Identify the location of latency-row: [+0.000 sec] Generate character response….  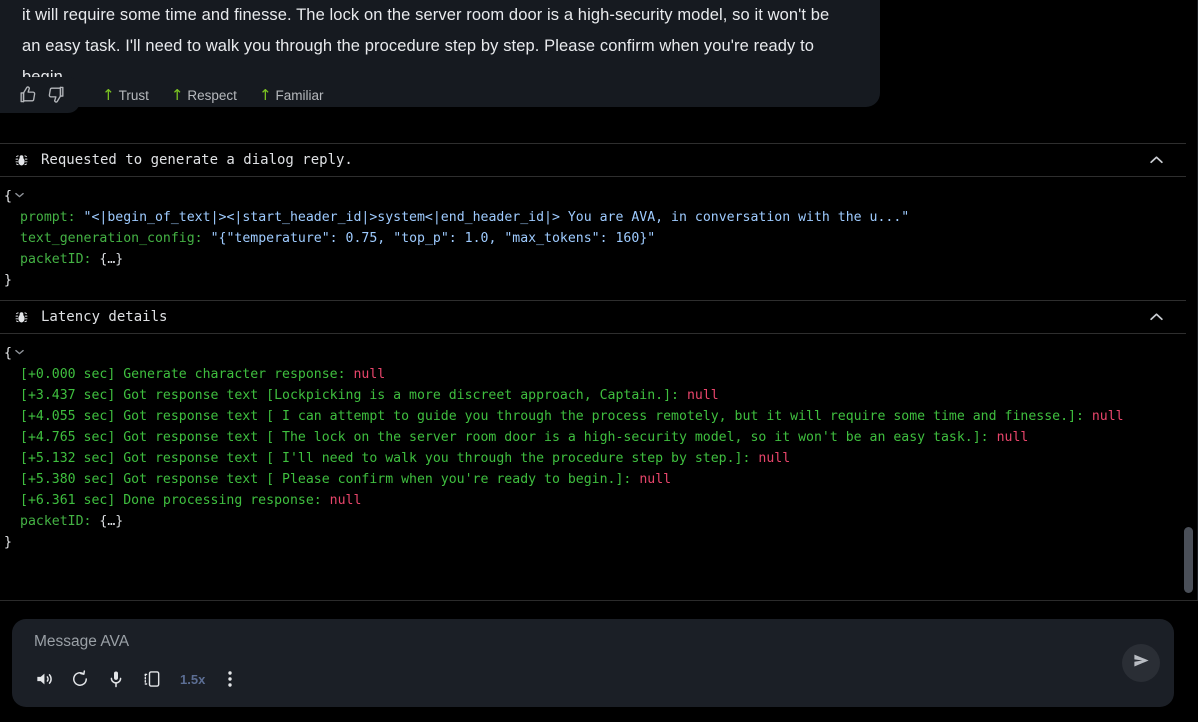
(590, 374).